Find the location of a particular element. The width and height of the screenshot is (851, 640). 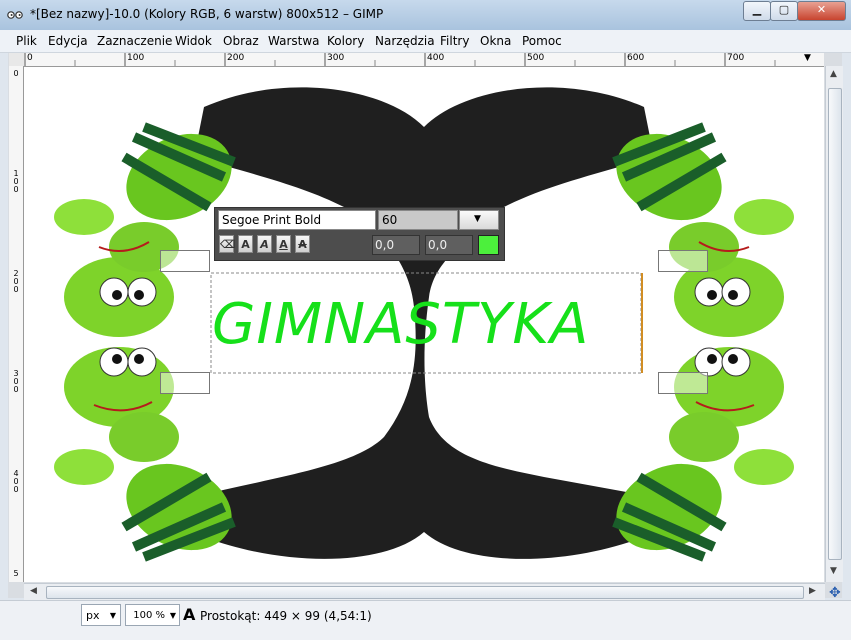

unit-value: px is located at coordinates (93, 615).